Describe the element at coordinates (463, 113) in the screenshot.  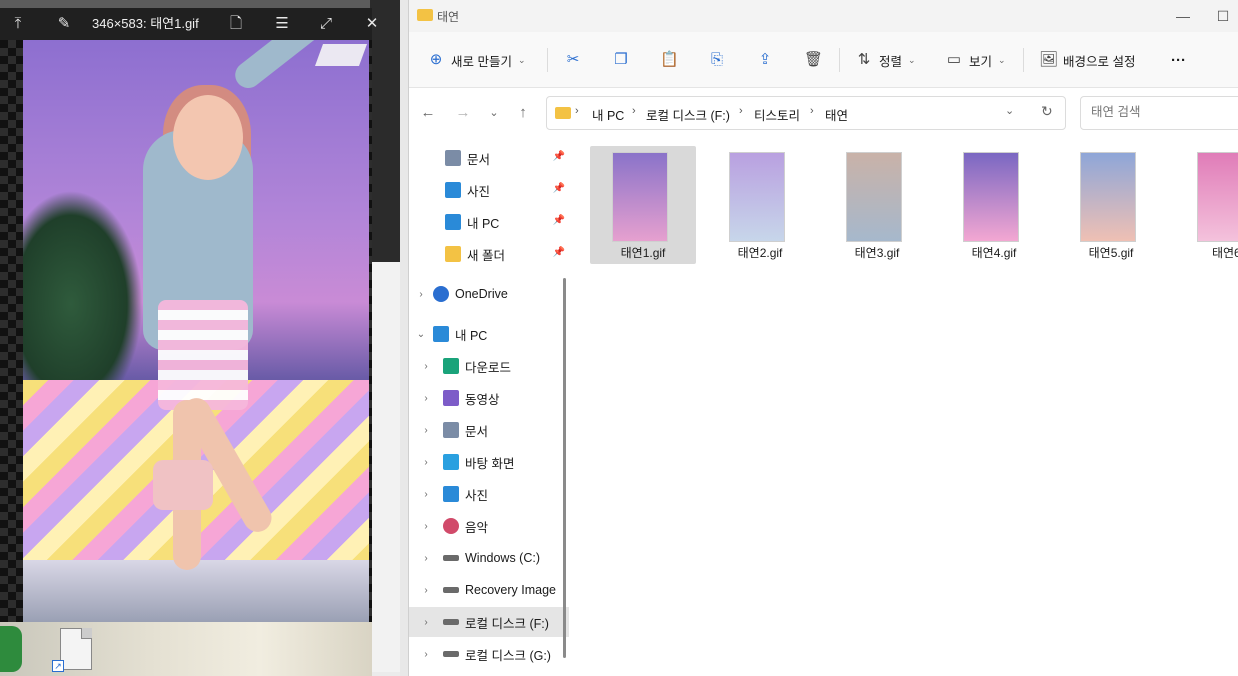
I see `forward-arrow-icon: →` at that location.